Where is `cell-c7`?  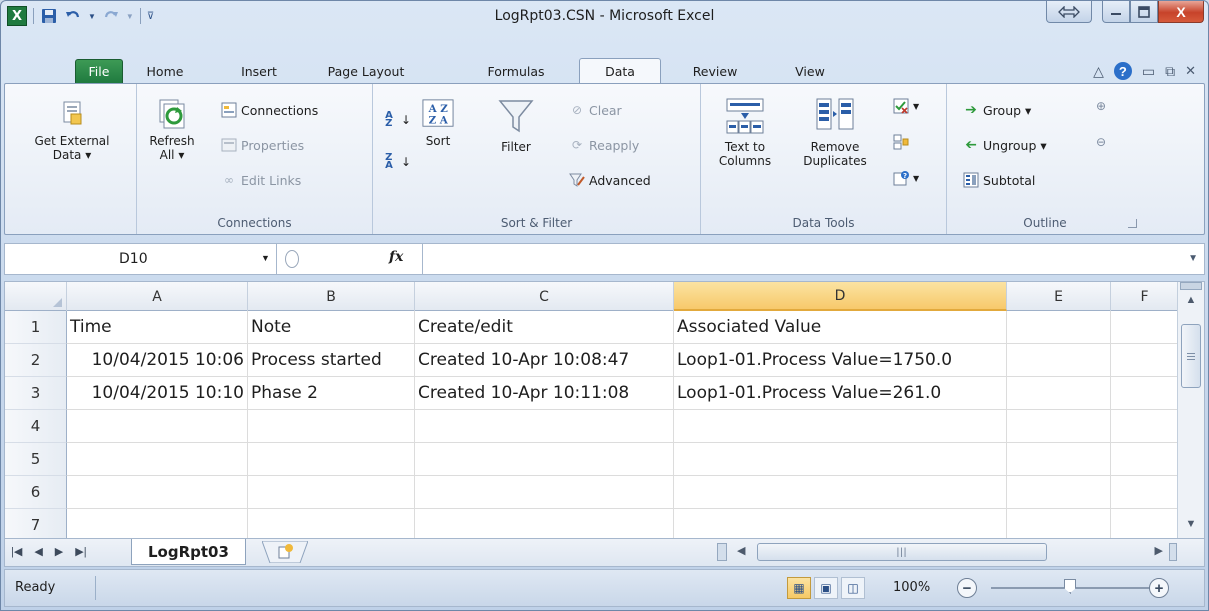 cell-c7 is located at coordinates (544, 523).